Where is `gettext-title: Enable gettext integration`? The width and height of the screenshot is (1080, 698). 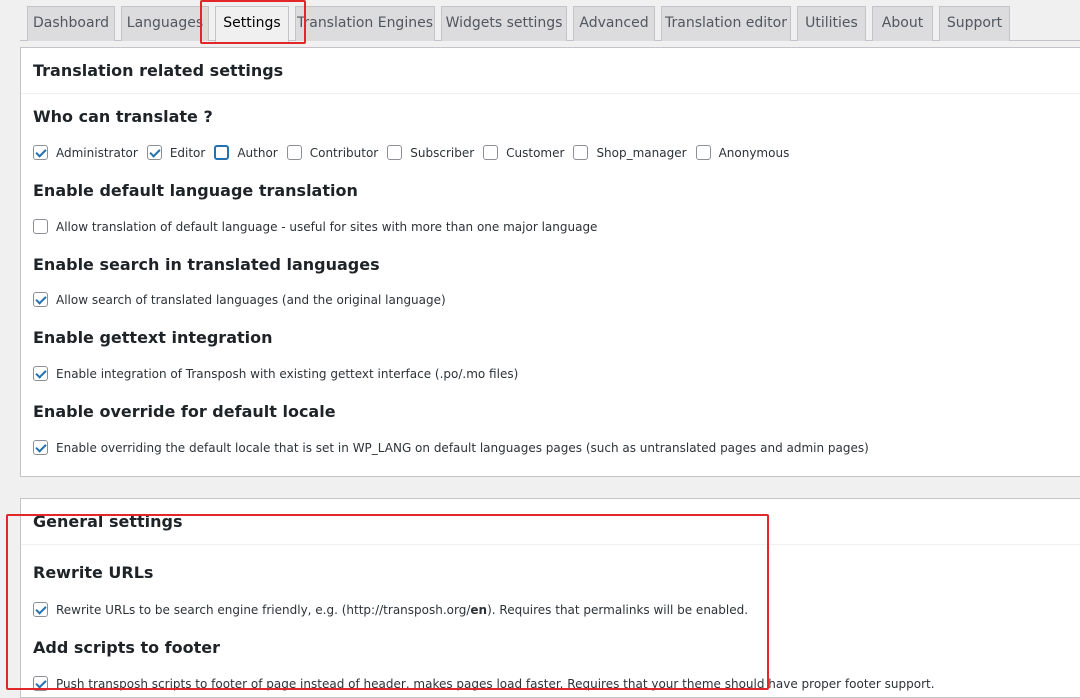
gettext-title: Enable gettext integration is located at coordinates (153, 337).